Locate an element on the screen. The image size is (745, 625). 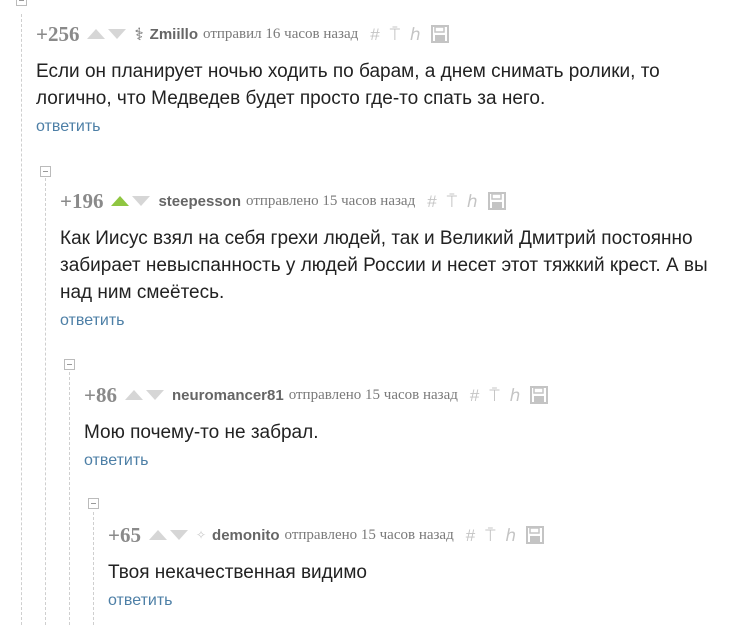
medical-symbol-icon: ⚕ is located at coordinates (139, 34).